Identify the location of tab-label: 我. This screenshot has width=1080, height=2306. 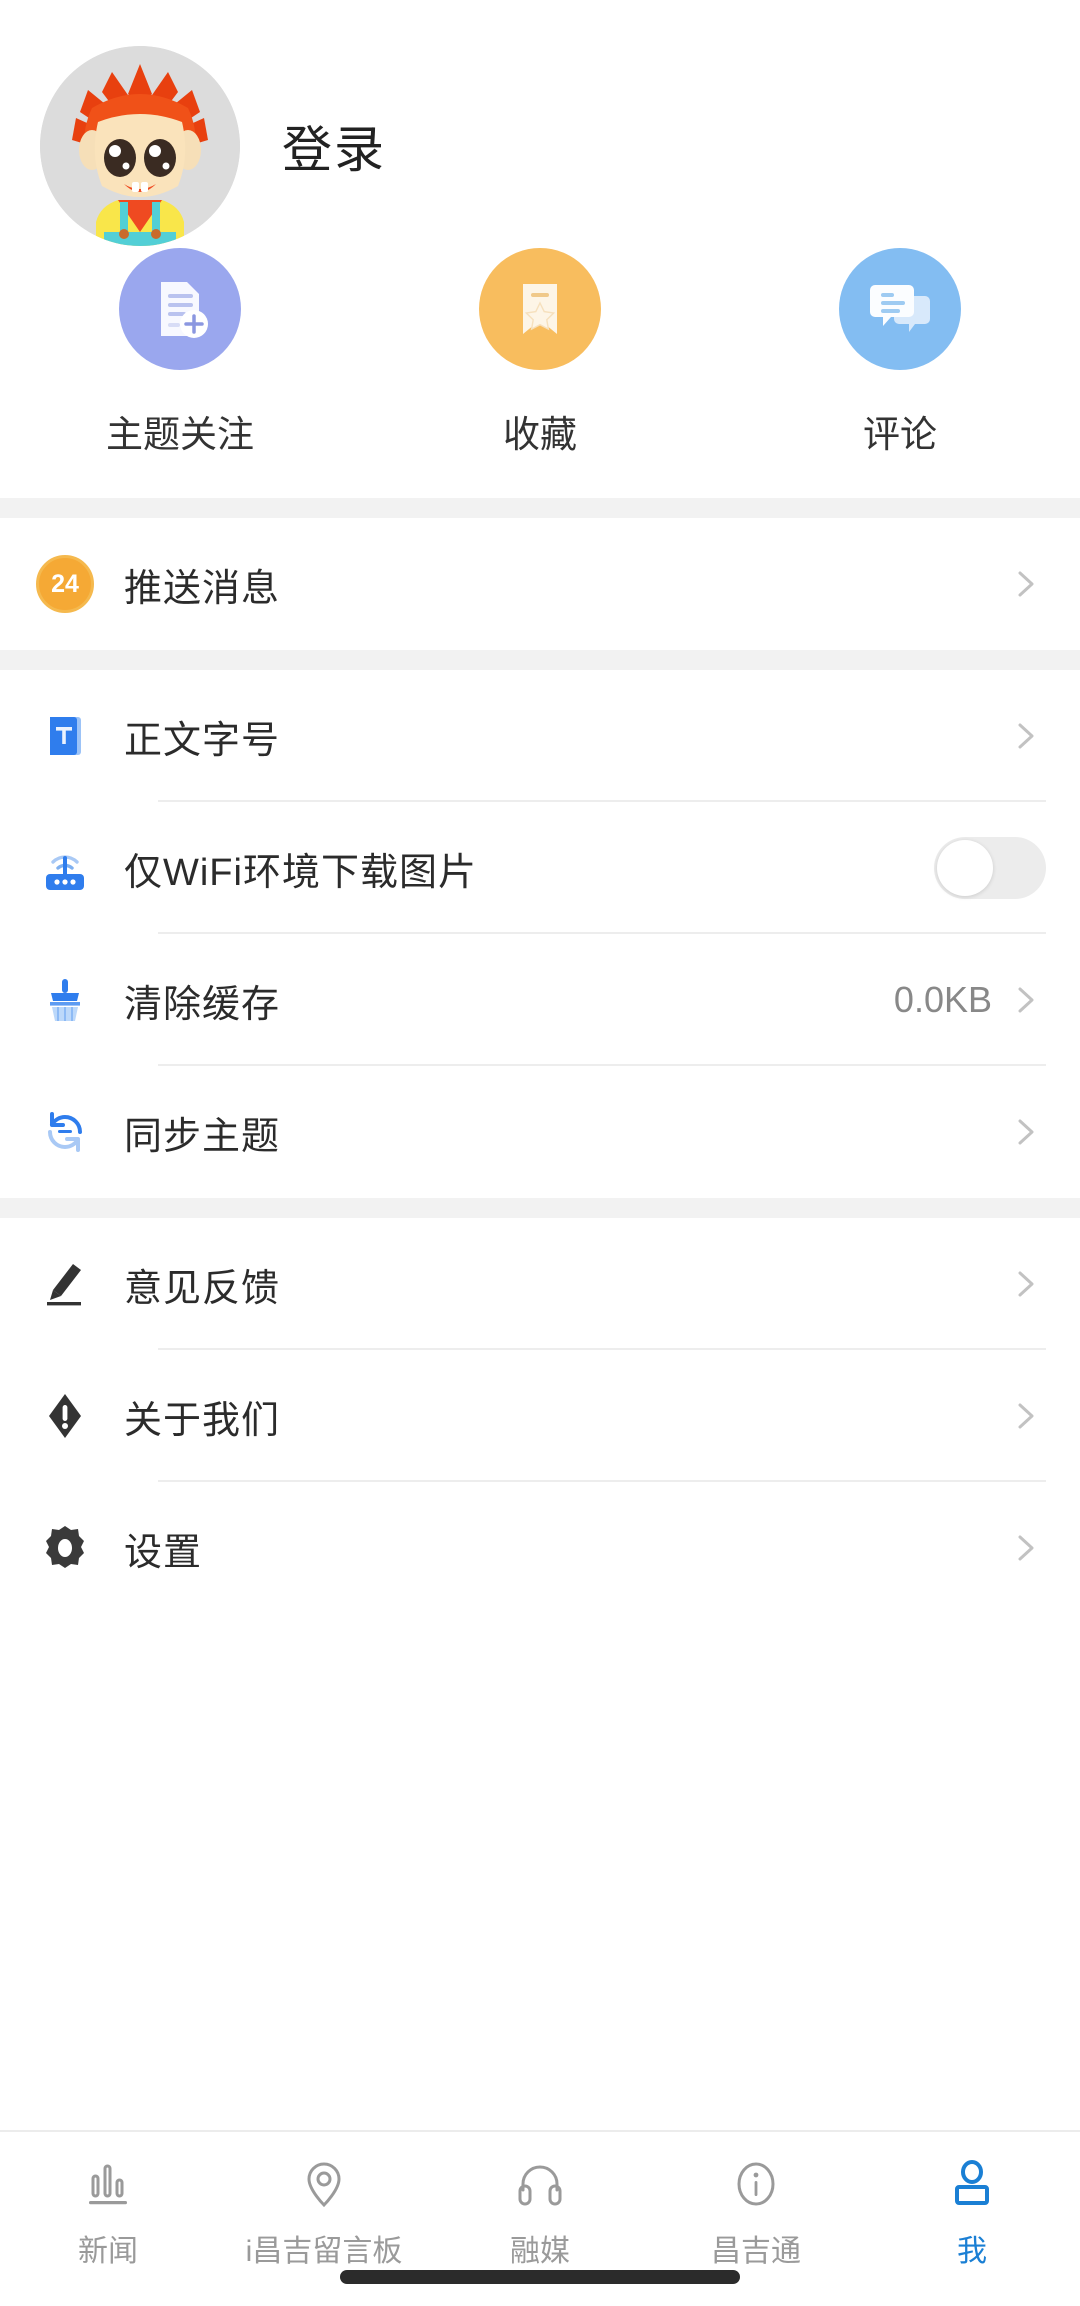
(972, 2251).